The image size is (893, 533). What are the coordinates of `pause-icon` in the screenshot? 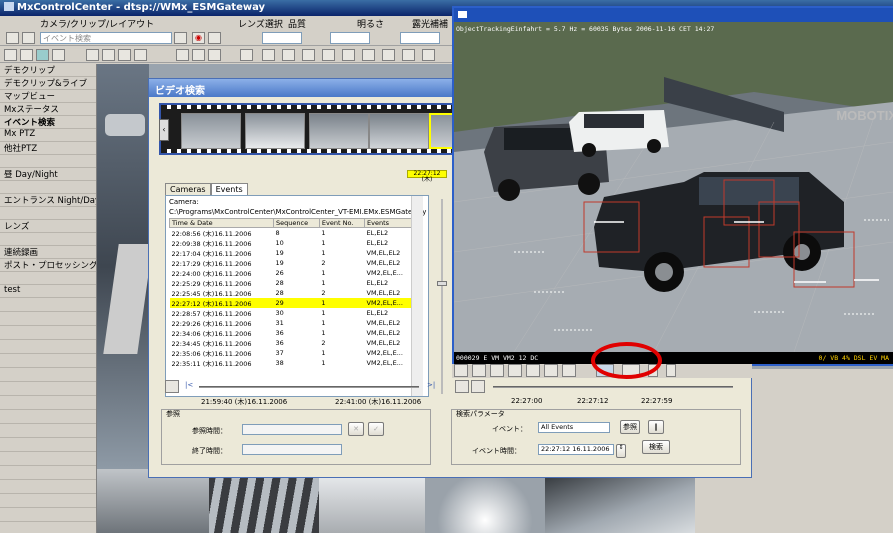 It's located at (671, 370).